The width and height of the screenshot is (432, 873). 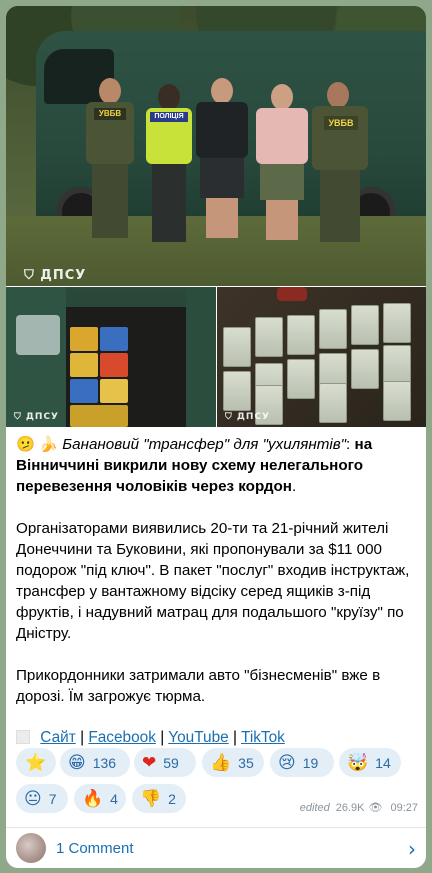 I want to click on reaction-neutral: 😐 7, so click(x=42, y=798).